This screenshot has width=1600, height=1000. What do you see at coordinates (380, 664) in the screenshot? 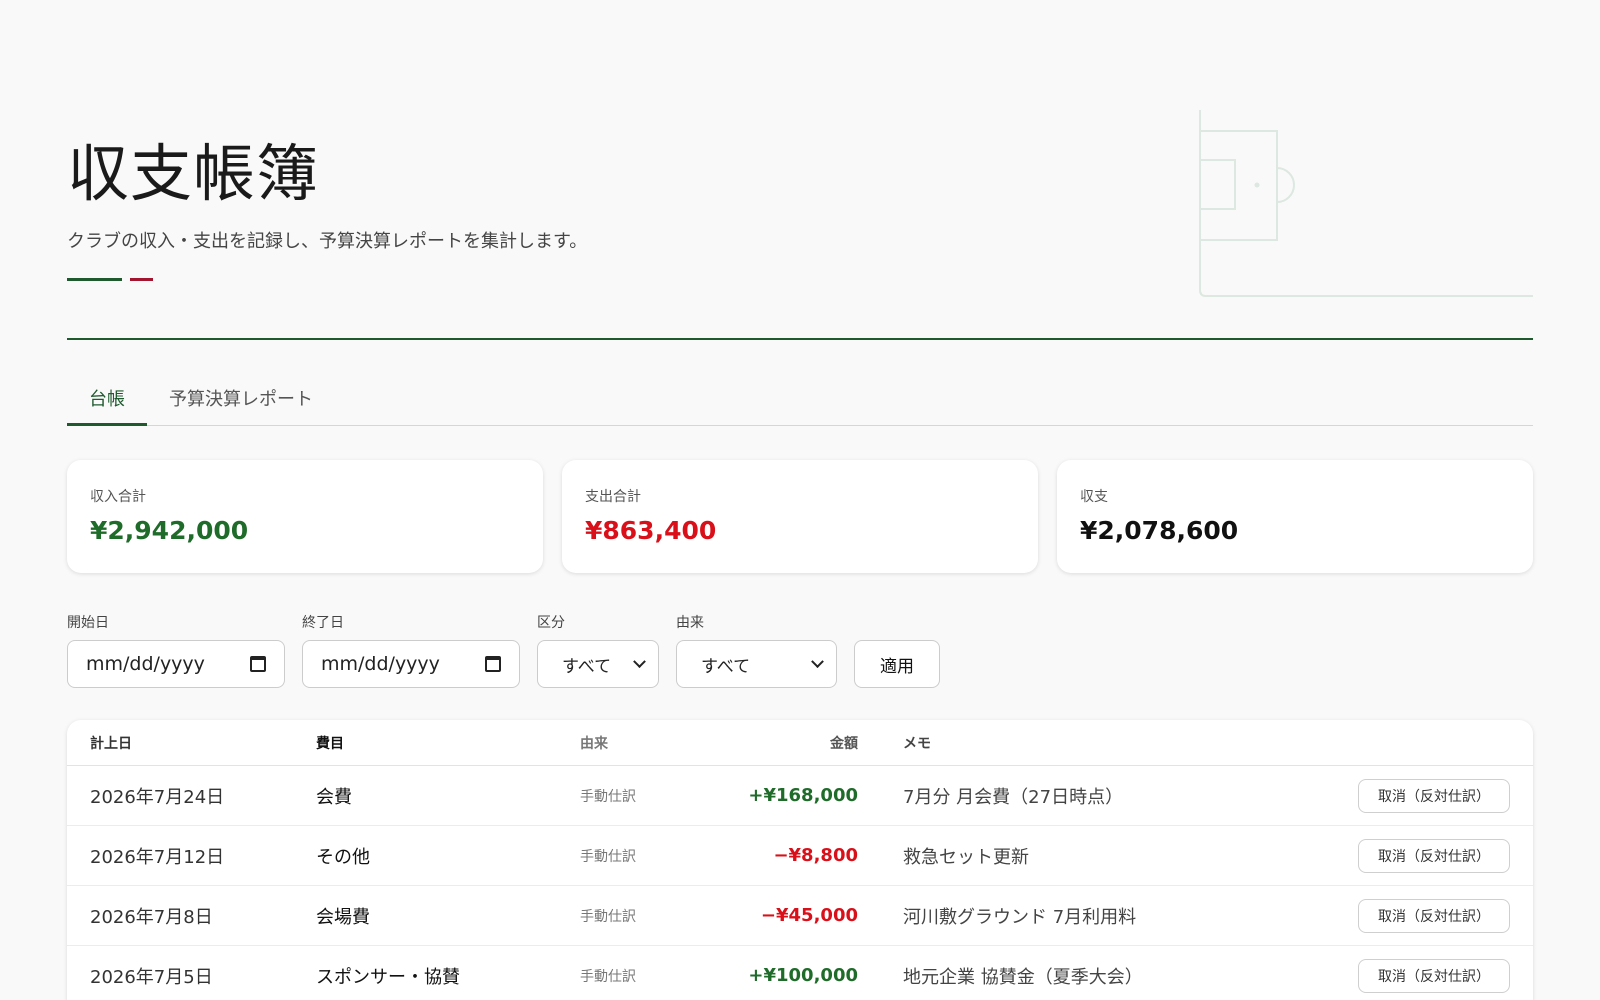
I see `end-date-placeholder: mm/dd/yyyy` at bounding box center [380, 664].